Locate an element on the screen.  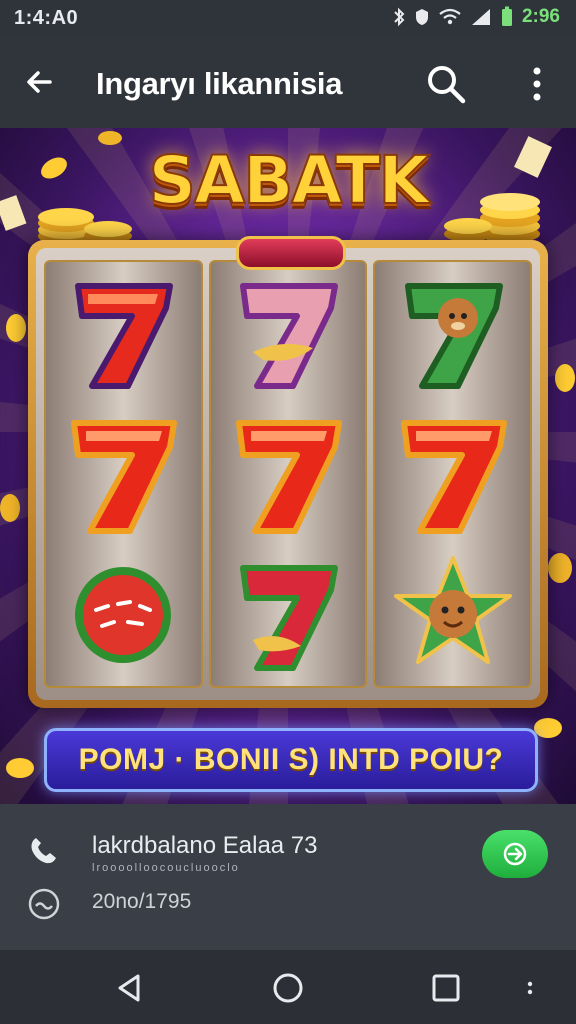
status-bar: 1:4:A0 2:96 is located at coordinates (288, 18).